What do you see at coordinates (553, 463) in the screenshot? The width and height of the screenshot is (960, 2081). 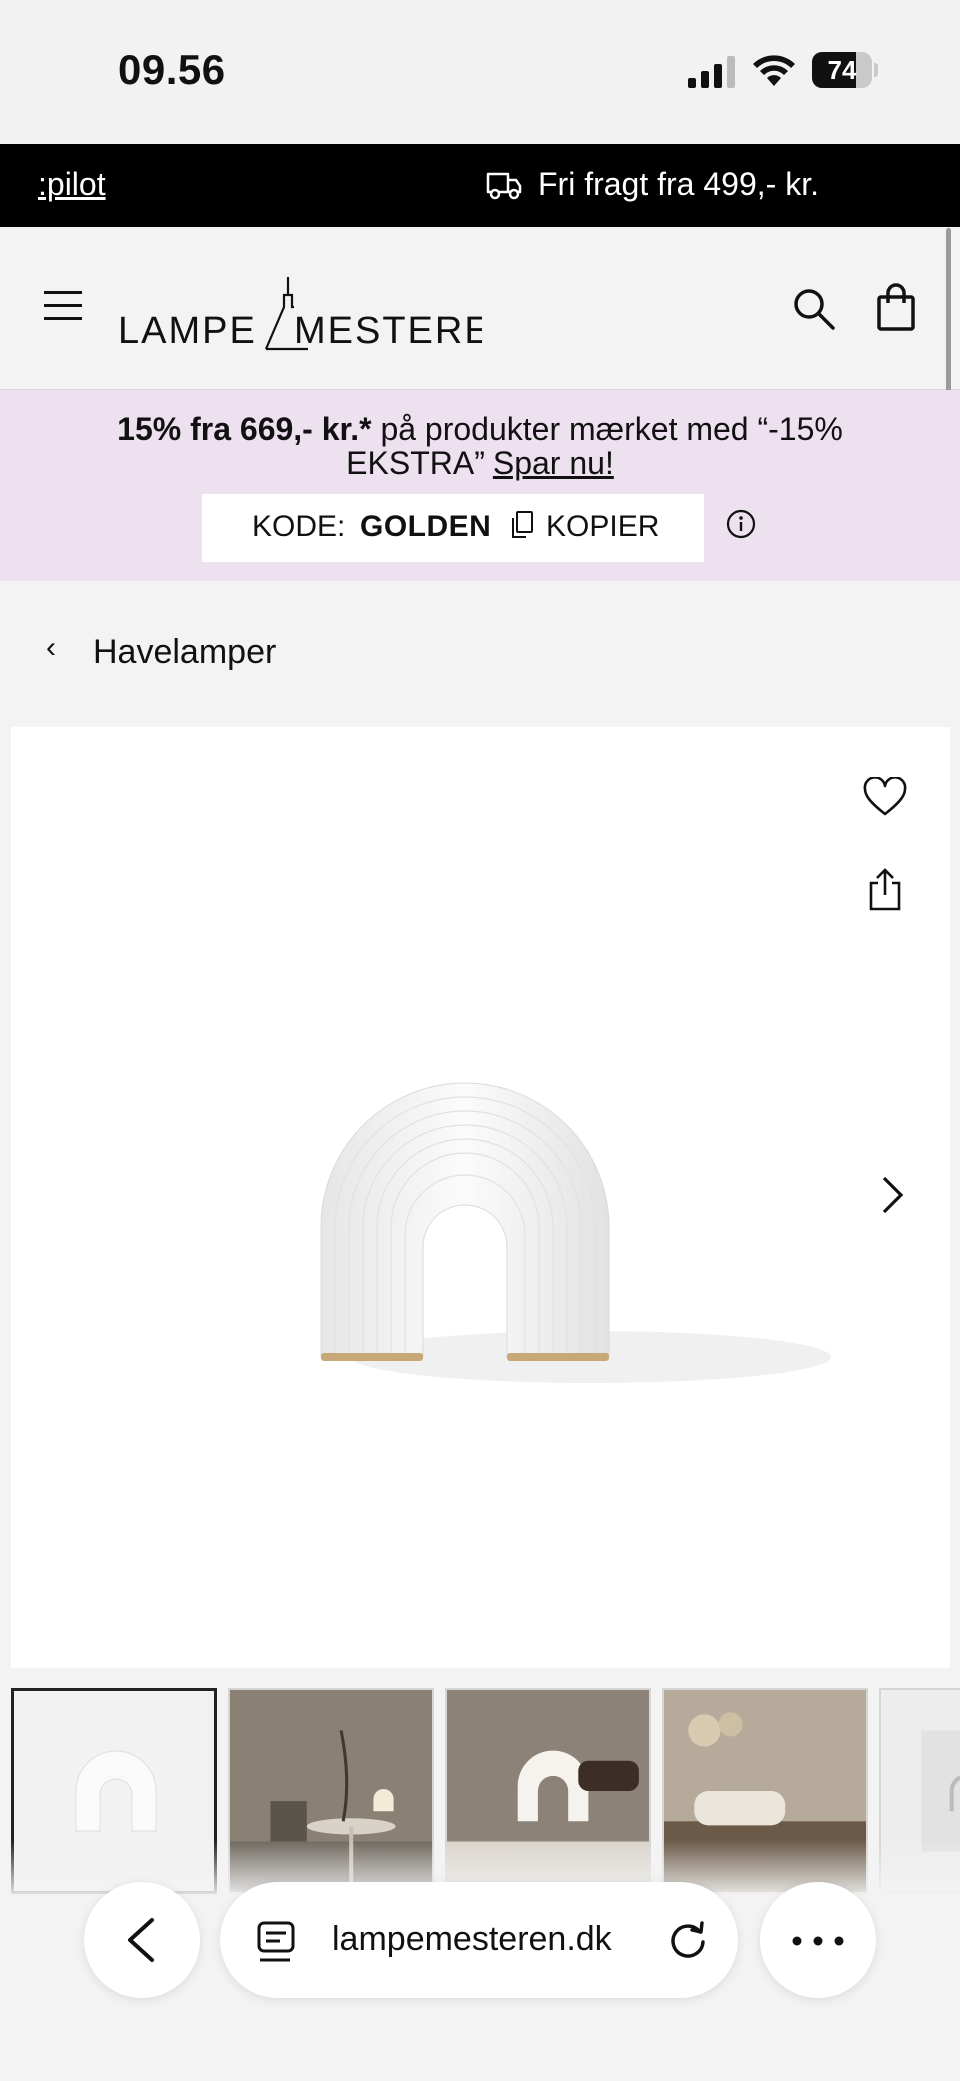 I see `save-now-link: Spar nu!` at bounding box center [553, 463].